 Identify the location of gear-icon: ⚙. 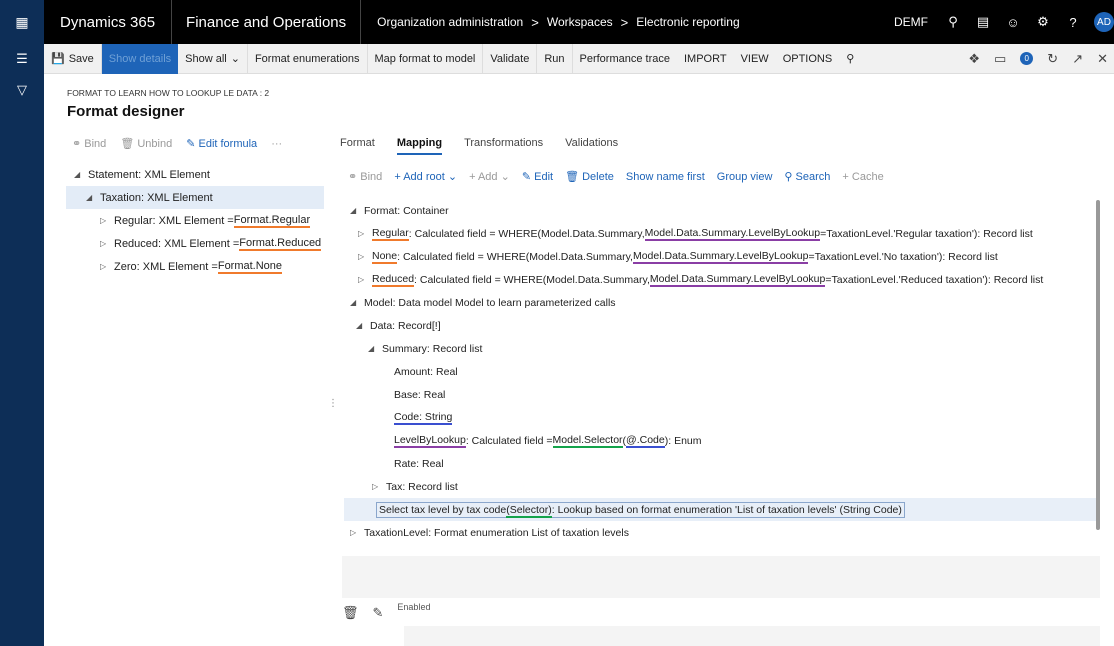
(1043, 22).